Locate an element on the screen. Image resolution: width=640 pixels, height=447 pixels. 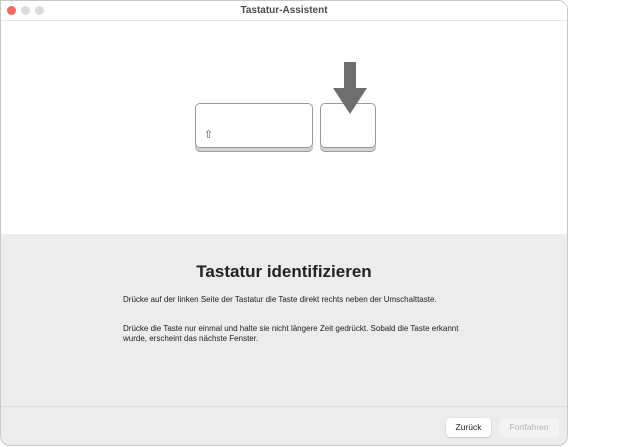
shift-key: ⇧ is located at coordinates (254, 125).